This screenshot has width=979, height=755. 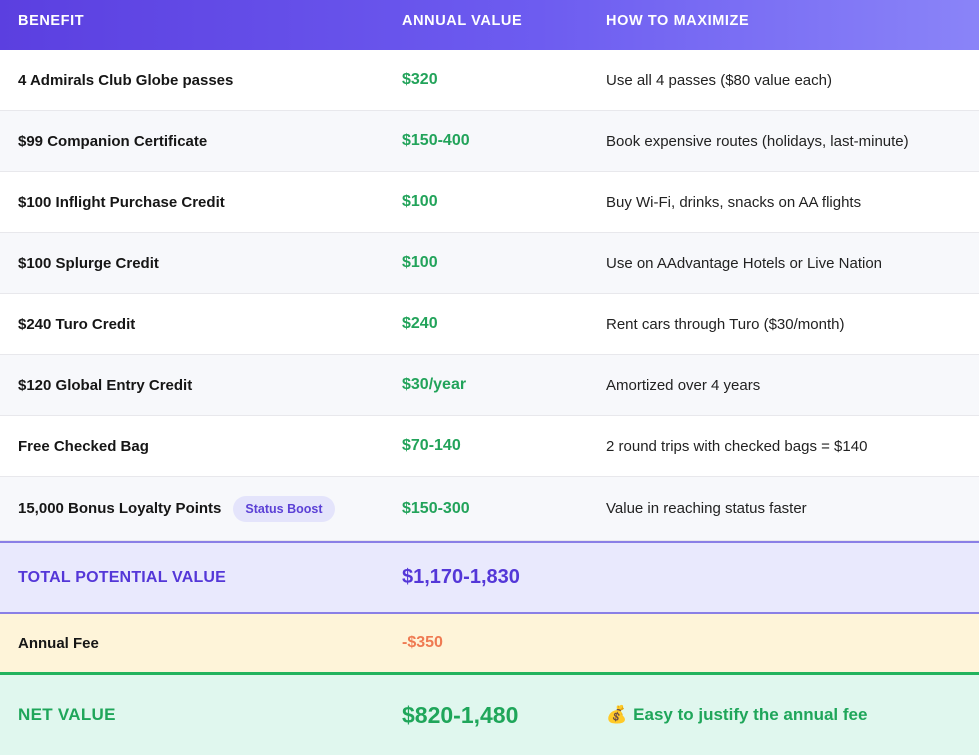 I want to click on total-row: TOTAL POTENTIAL VALUE $1,170-1,830, so click(x=489, y=577).